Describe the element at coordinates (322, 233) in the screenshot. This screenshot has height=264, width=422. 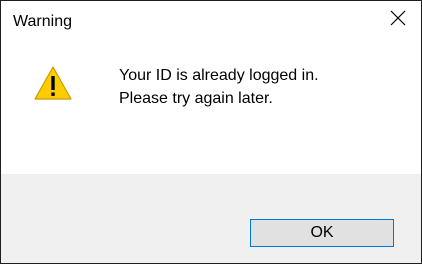
I see `ok-button: OK` at that location.